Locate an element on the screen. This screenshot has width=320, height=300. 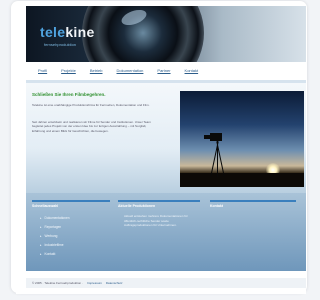
quick-links-title: Schnellauswahl is located at coordinates (71, 204).